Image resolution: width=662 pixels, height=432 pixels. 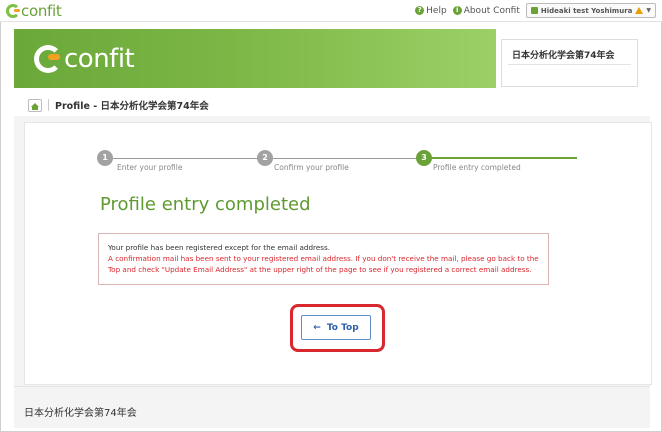 What do you see at coordinates (424, 158) in the screenshot?
I see `step-3-number: 3` at bounding box center [424, 158].